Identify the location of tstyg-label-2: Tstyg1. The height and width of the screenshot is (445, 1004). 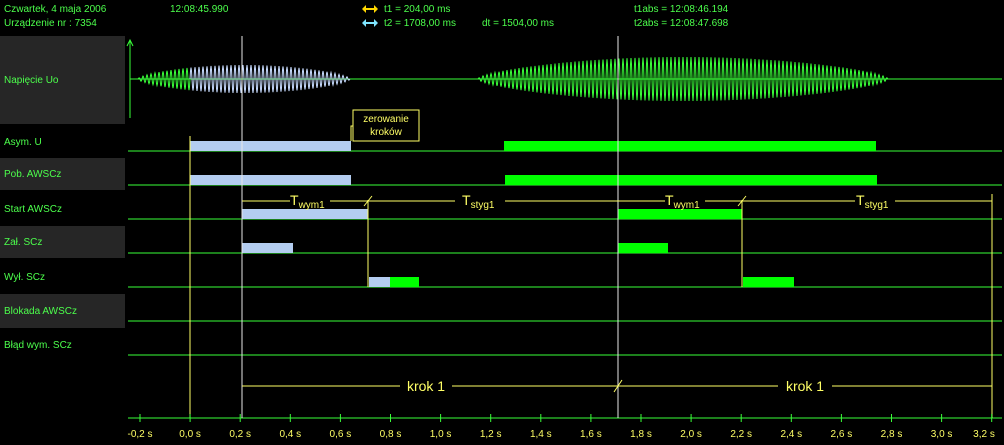
(872, 201).